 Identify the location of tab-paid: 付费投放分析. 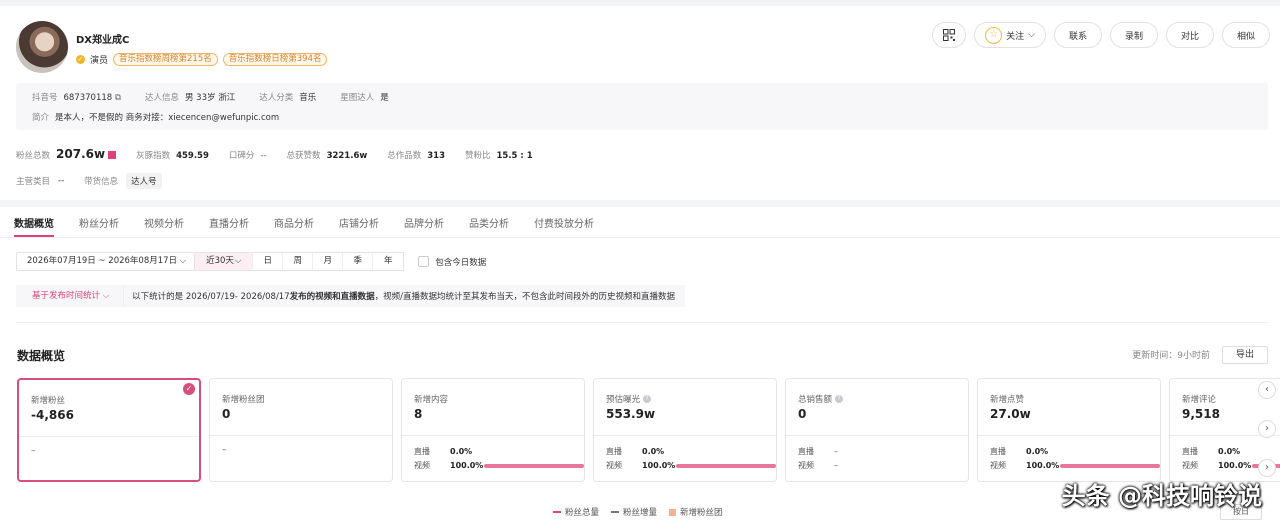
(564, 222).